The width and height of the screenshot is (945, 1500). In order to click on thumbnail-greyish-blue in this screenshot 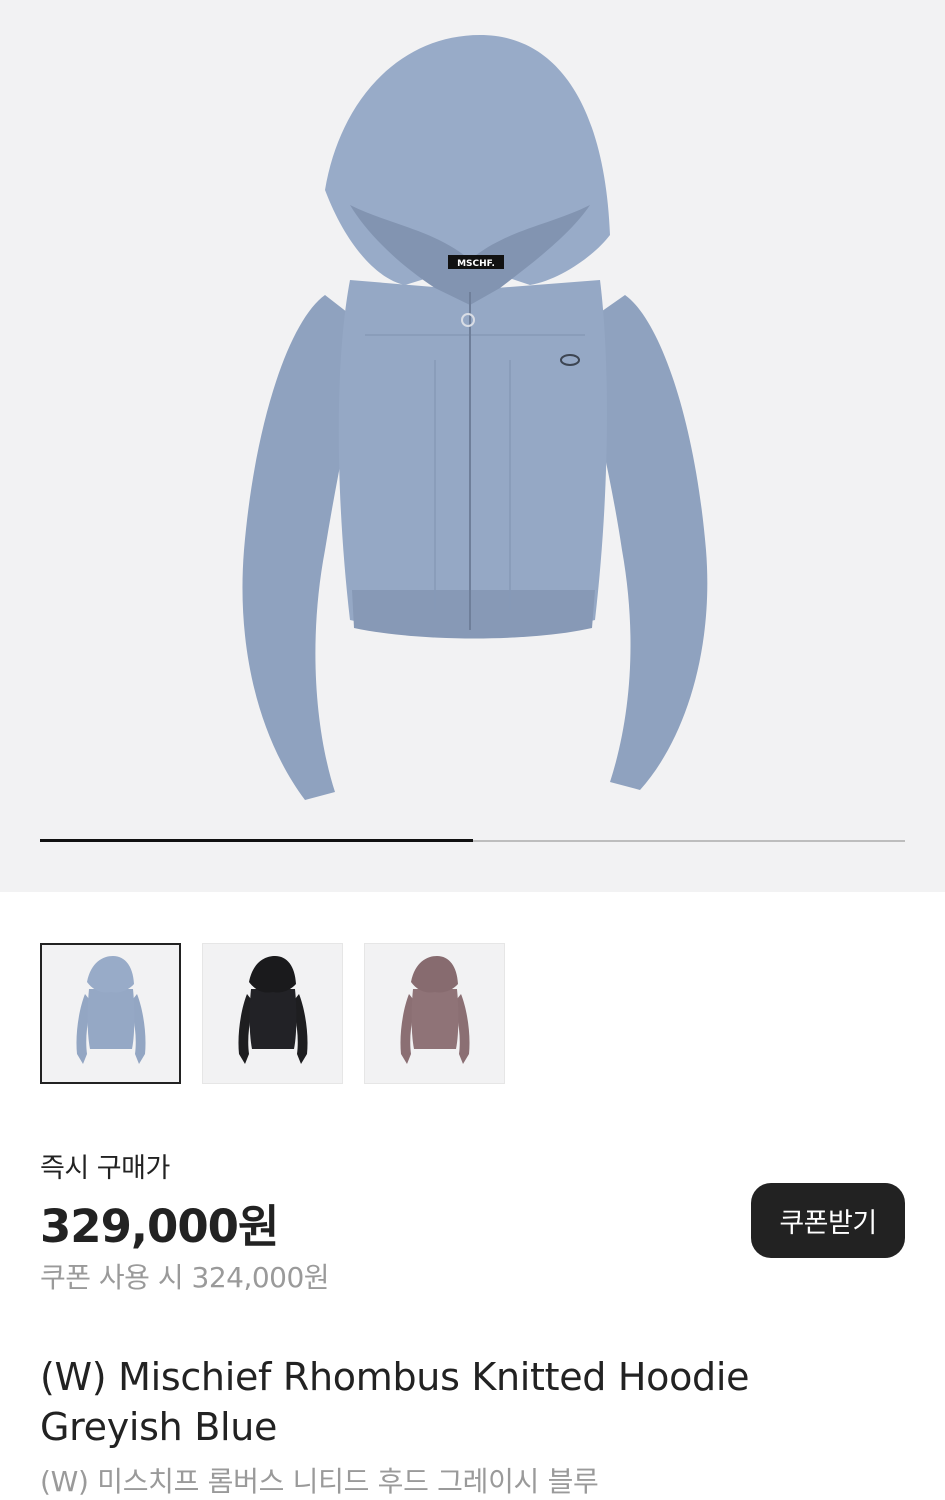, I will do `click(110, 1013)`.